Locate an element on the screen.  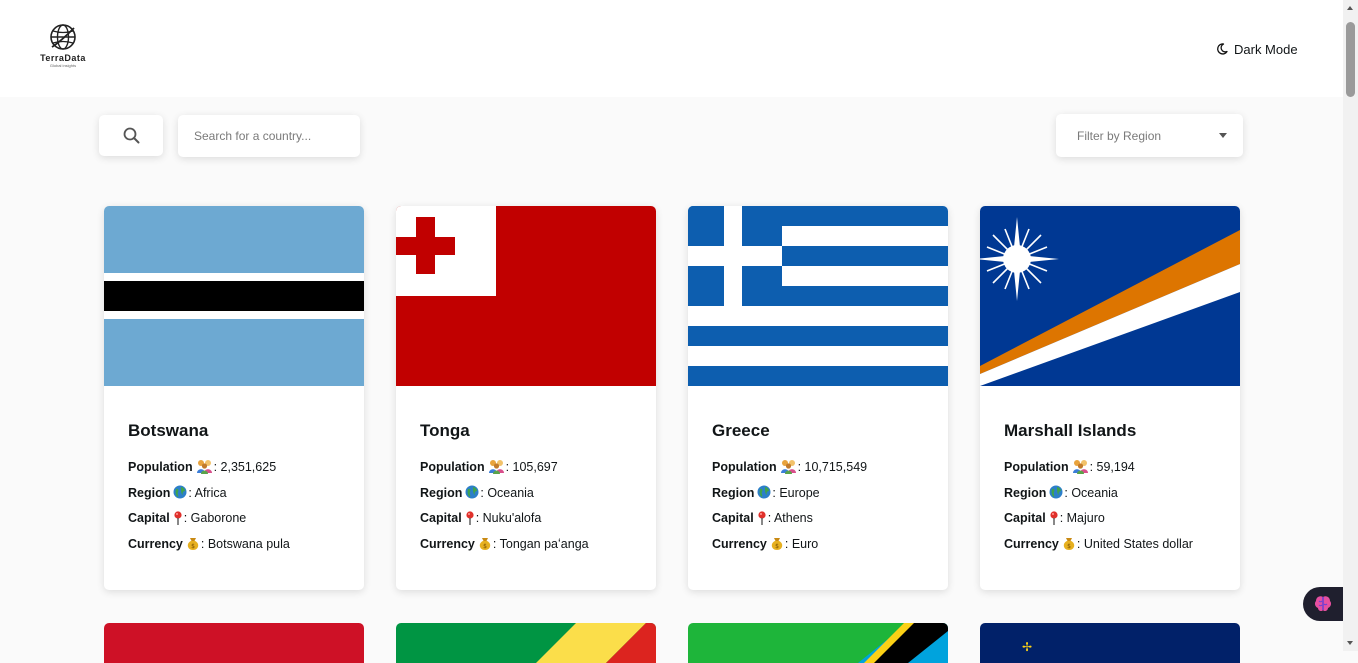
caret-down-icon is located at coordinates (1223, 135).